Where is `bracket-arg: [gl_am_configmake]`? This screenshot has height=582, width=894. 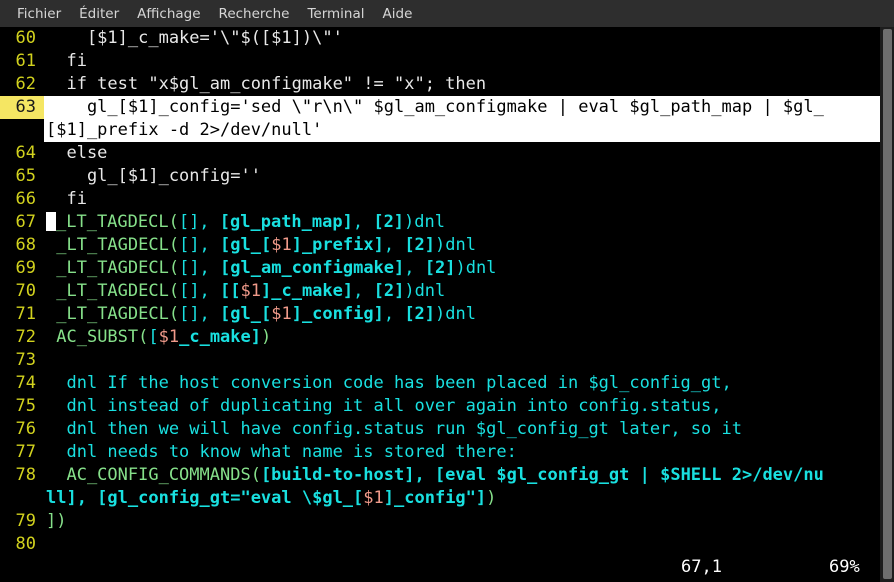
bracket-arg: [gl_am_configmake] is located at coordinates (312, 268).